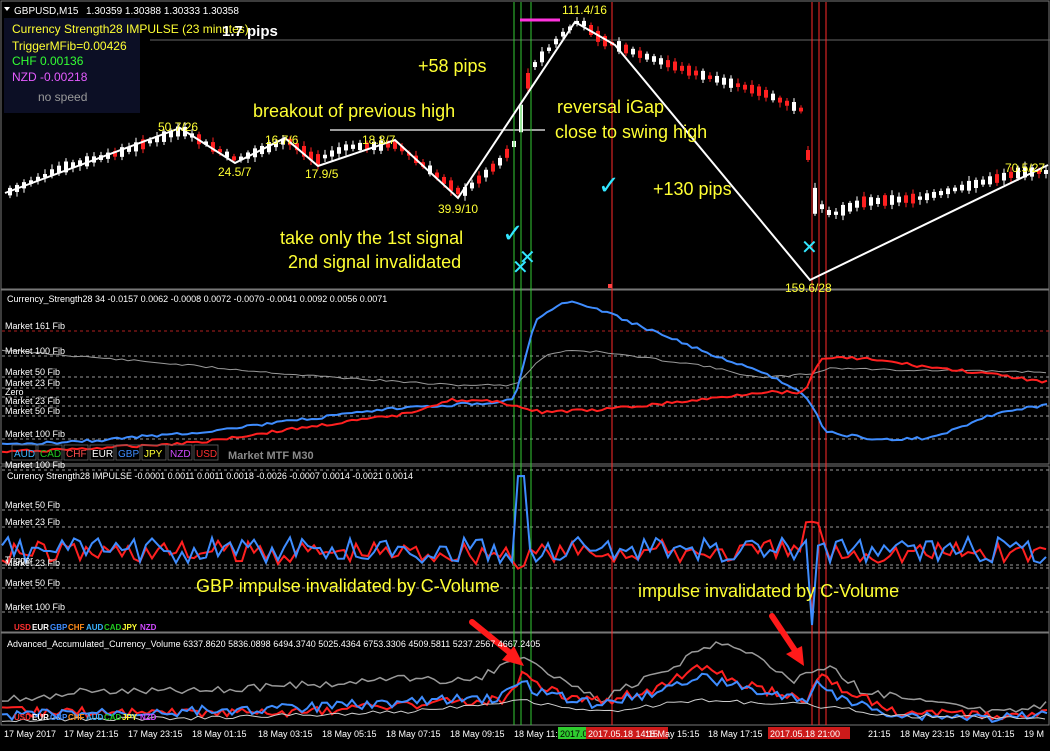 Image resolution: width=1050 pixels, height=751 pixels. Describe the element at coordinates (35, 326) in the screenshot. I see `level-label: Market 161 Fib` at that location.